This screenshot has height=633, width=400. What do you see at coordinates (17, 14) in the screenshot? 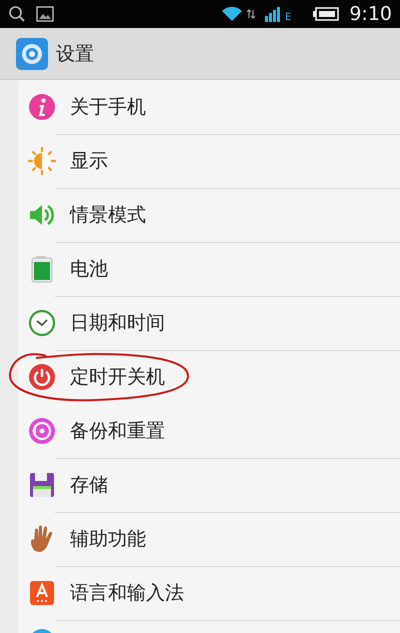
I see `search-icon` at bounding box center [17, 14].